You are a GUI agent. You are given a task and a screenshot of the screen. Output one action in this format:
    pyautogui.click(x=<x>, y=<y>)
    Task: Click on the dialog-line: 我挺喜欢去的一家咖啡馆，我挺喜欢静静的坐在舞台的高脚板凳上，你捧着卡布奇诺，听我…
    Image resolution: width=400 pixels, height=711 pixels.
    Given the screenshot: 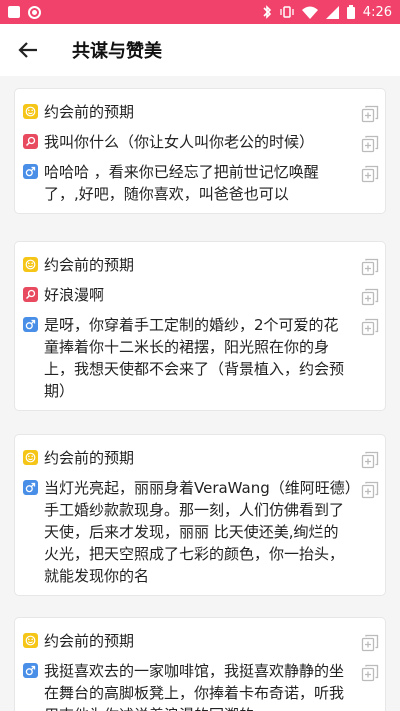 What is the action you would take?
    pyautogui.click(x=200, y=685)
    